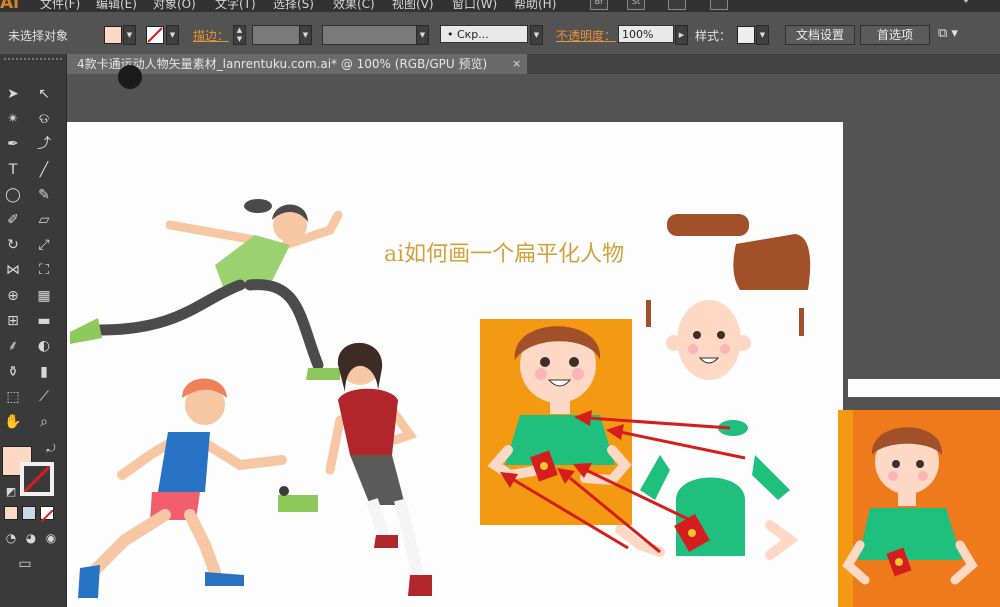  Describe the element at coordinates (298, 499) in the screenshot. I see `green-shoe-illustration` at that location.